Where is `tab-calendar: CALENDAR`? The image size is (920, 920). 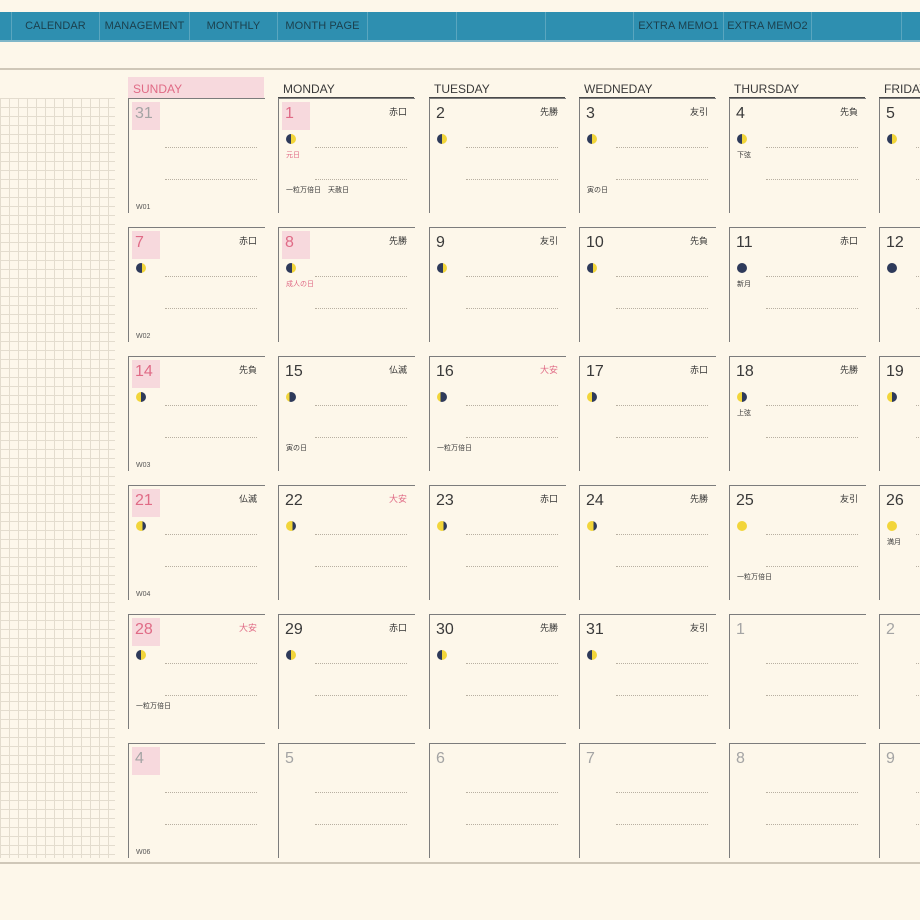 tab-calendar: CALENDAR is located at coordinates (56, 26).